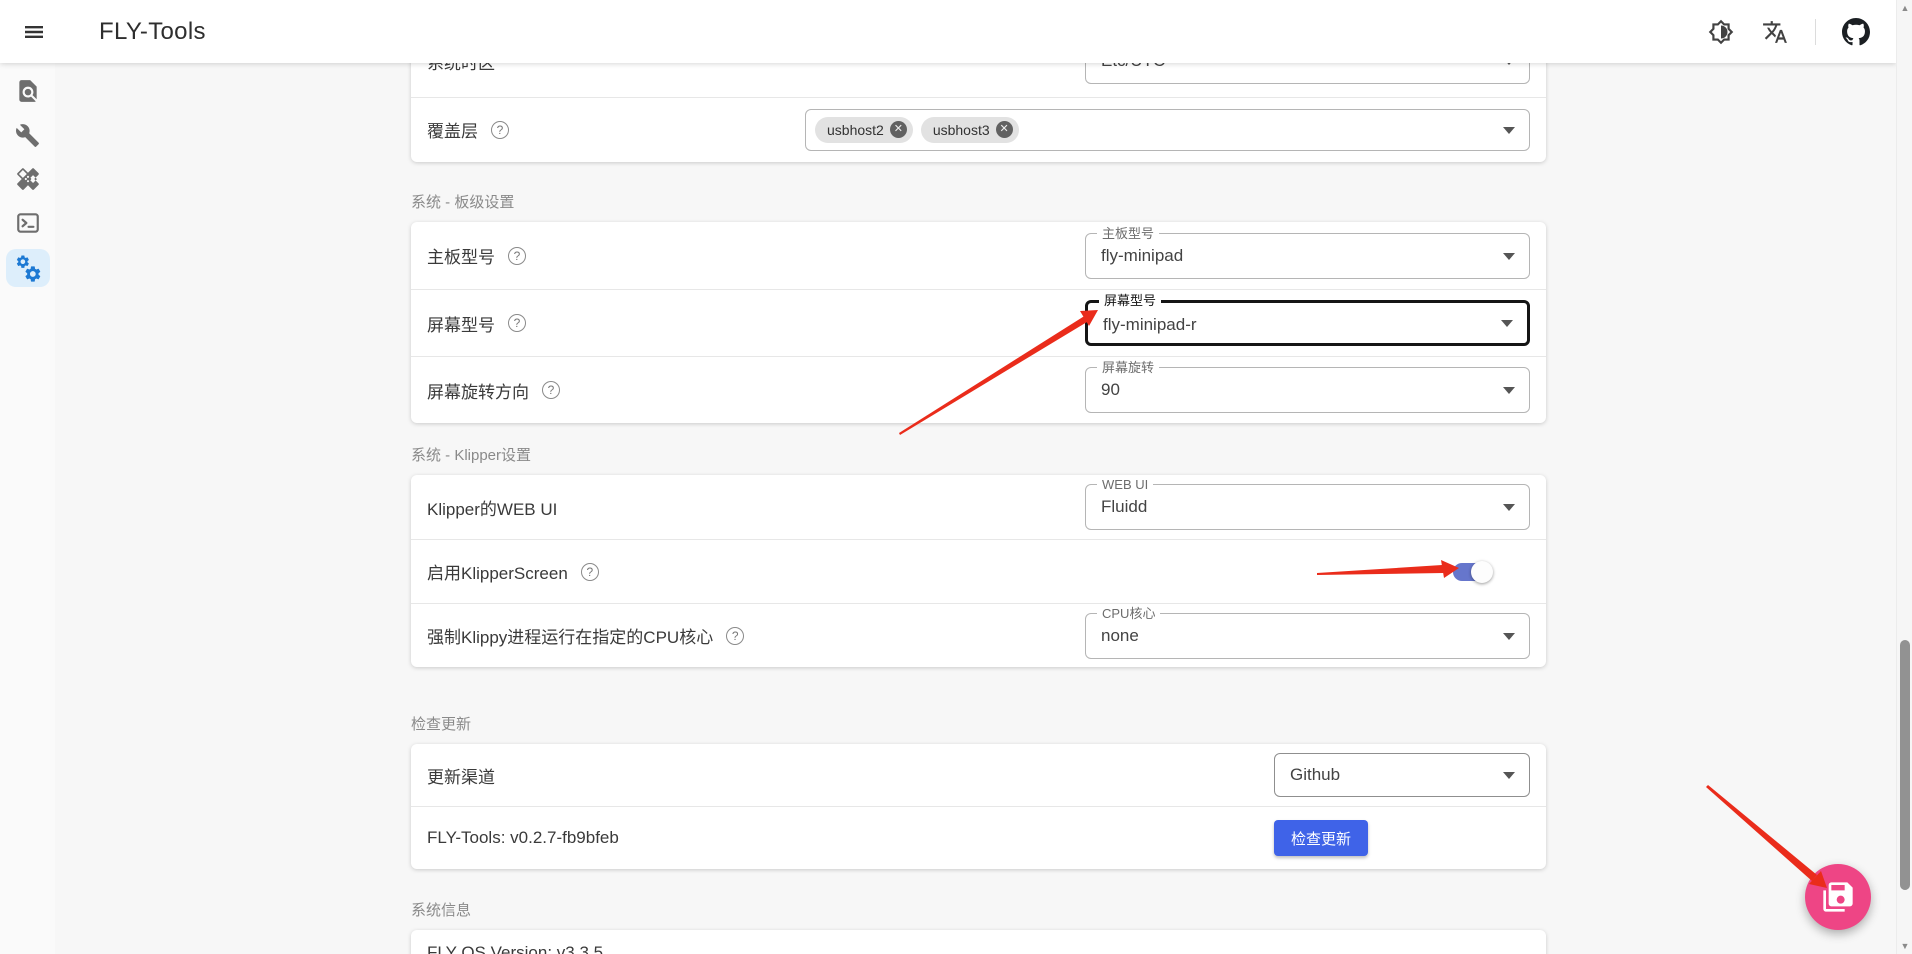  Describe the element at coordinates (1904, 946) in the screenshot. I see `scroll-down-icon: ▼` at that location.